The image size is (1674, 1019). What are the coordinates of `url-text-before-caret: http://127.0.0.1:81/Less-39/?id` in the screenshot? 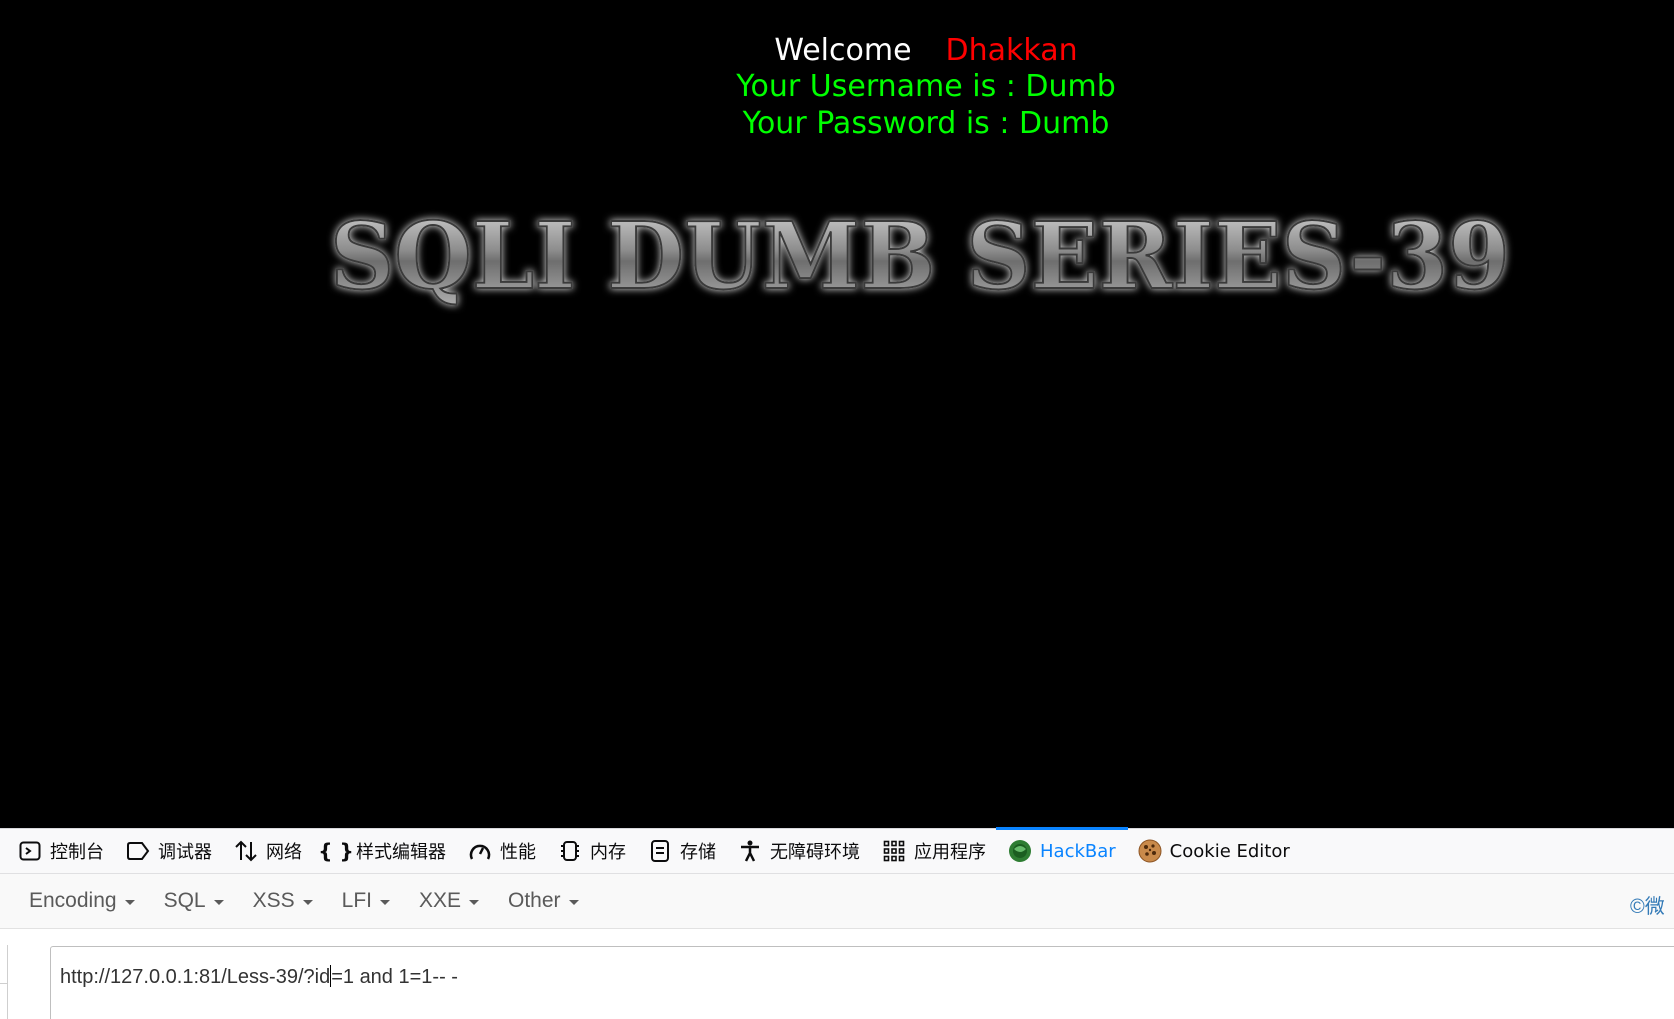 It's located at (195, 977).